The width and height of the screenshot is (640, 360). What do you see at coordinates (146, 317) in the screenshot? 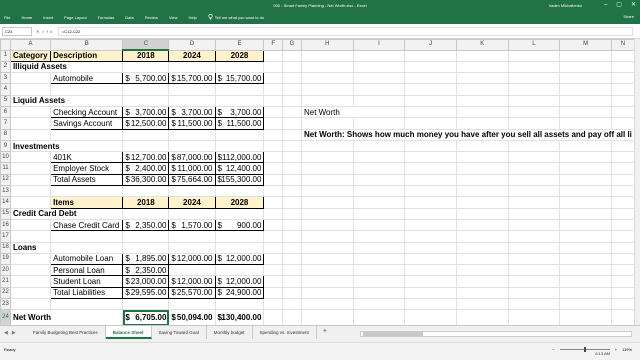
I see `cell-c24: $6,705.00` at bounding box center [146, 317].